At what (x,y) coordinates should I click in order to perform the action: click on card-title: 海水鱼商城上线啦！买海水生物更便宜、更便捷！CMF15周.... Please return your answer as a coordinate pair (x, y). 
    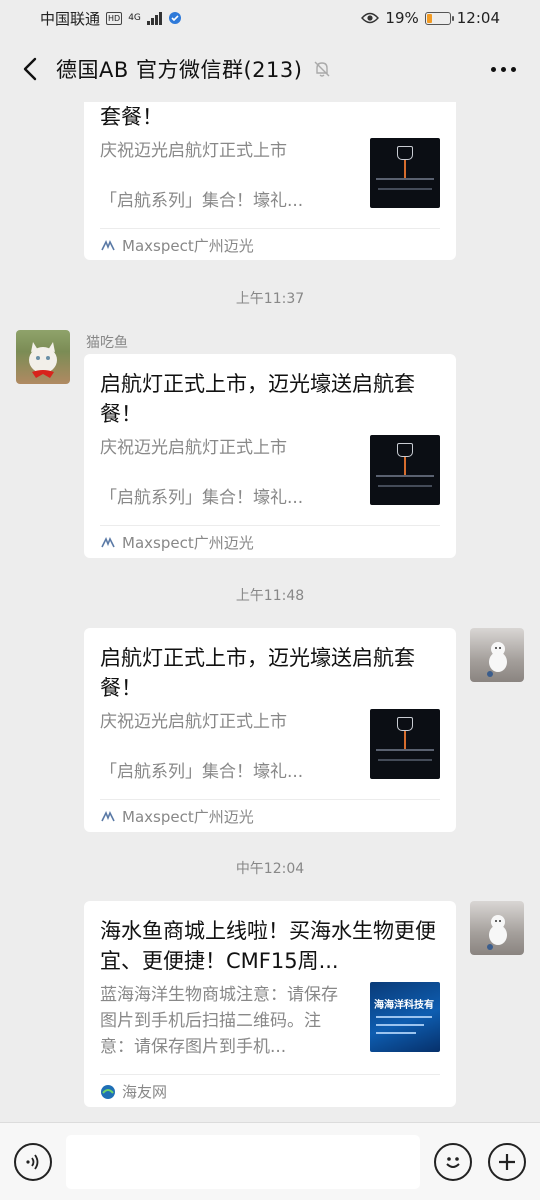
    Looking at the image, I should click on (268, 946).